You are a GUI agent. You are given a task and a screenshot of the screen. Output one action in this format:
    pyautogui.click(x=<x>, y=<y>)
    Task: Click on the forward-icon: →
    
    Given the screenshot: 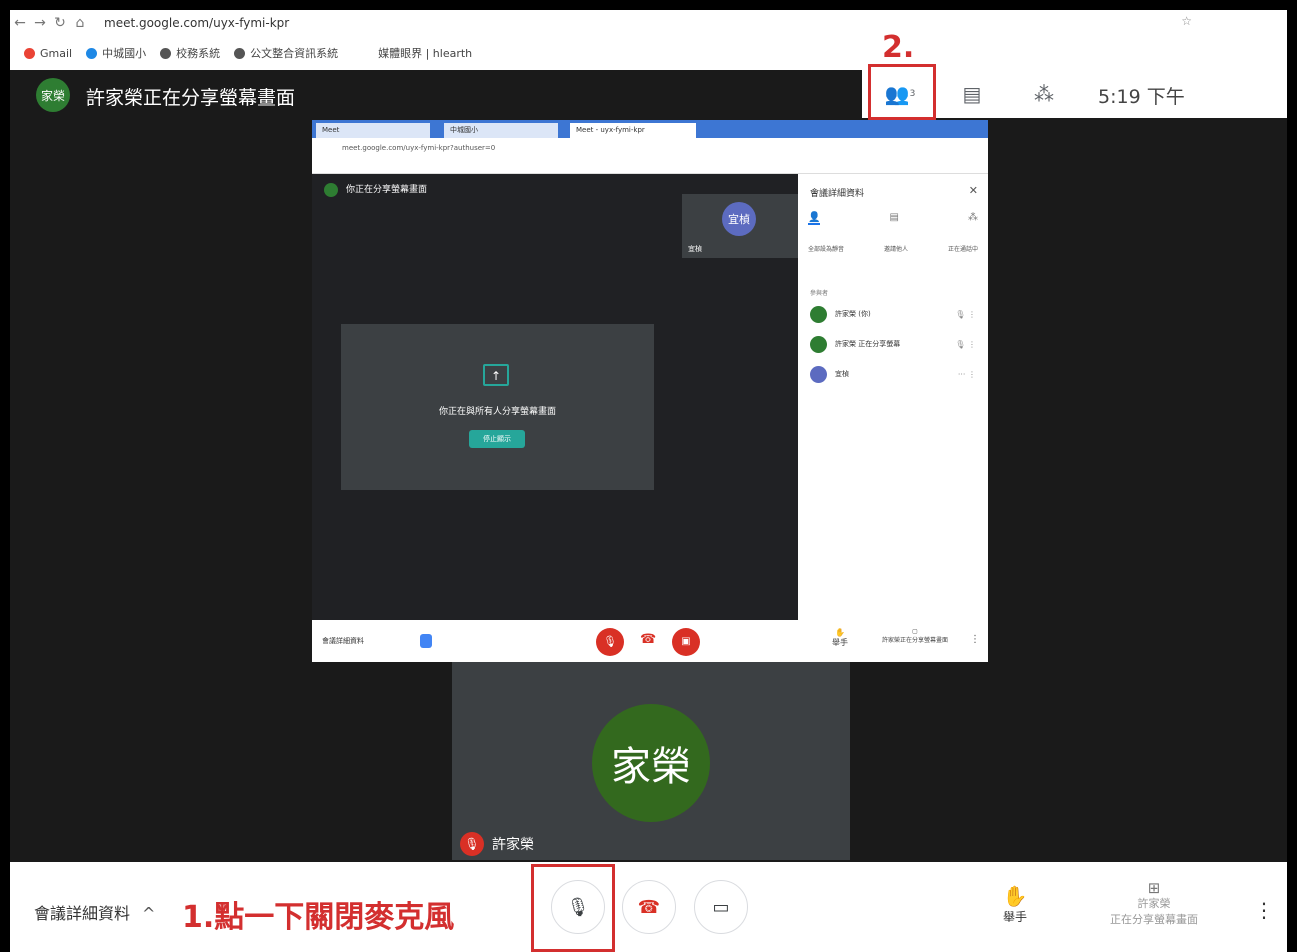 What is the action you would take?
    pyautogui.click(x=40, y=23)
    